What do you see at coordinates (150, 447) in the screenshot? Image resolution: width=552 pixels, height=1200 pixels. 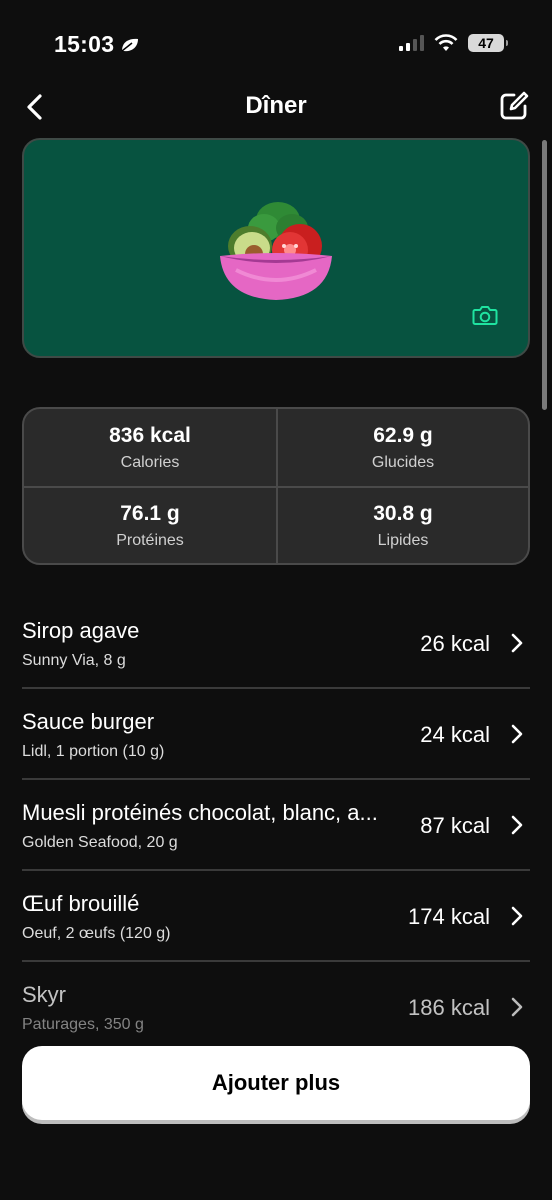 I see `calories-cell: 836 kcal Calories` at bounding box center [150, 447].